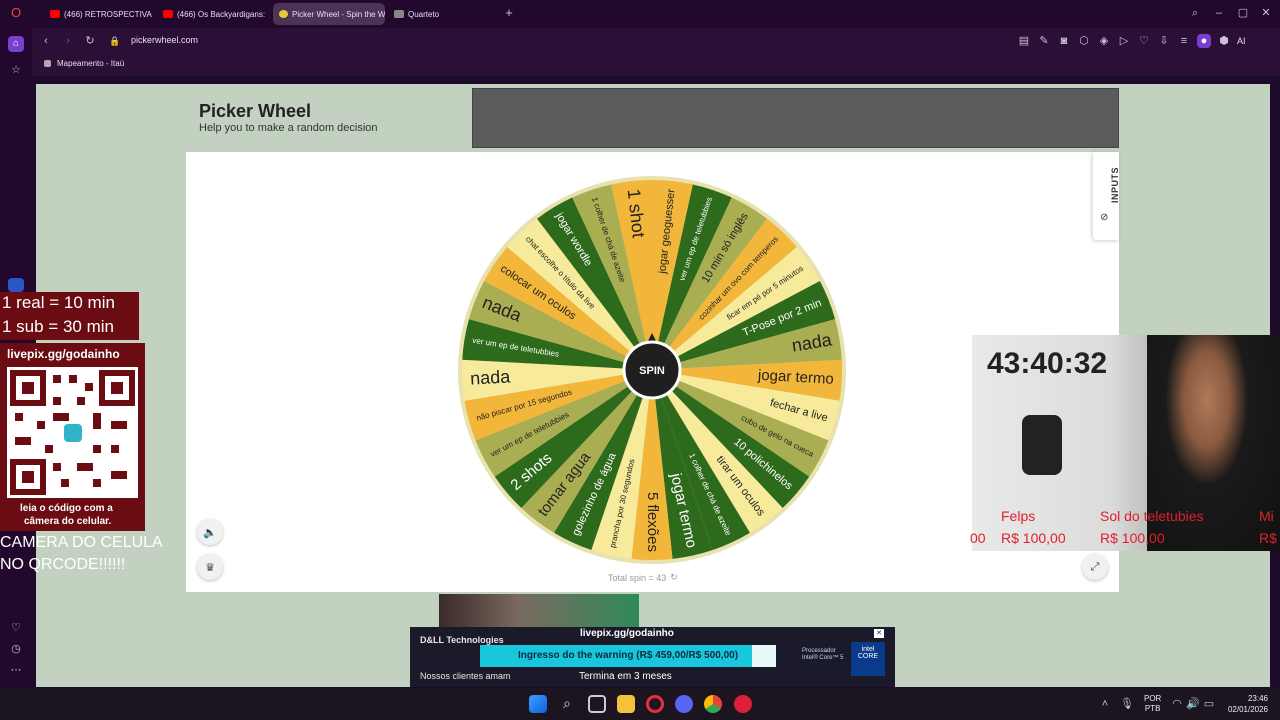 The height and width of the screenshot is (720, 1280). What do you see at coordinates (1047, 363) in the screenshot?
I see `stream-timer: 43:40:32` at bounding box center [1047, 363].